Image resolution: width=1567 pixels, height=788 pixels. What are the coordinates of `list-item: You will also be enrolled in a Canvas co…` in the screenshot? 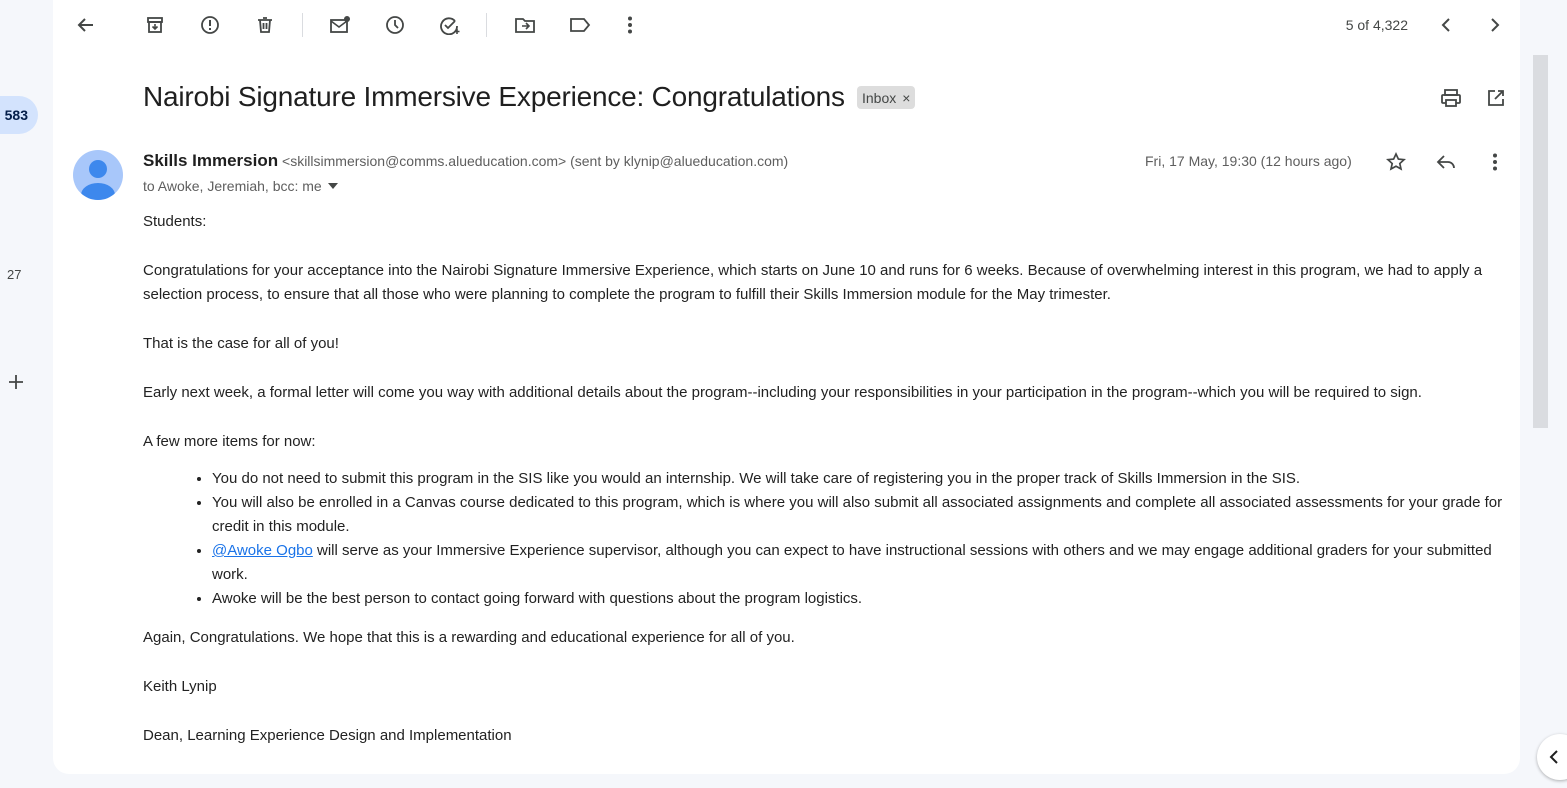 It's located at (862, 515).